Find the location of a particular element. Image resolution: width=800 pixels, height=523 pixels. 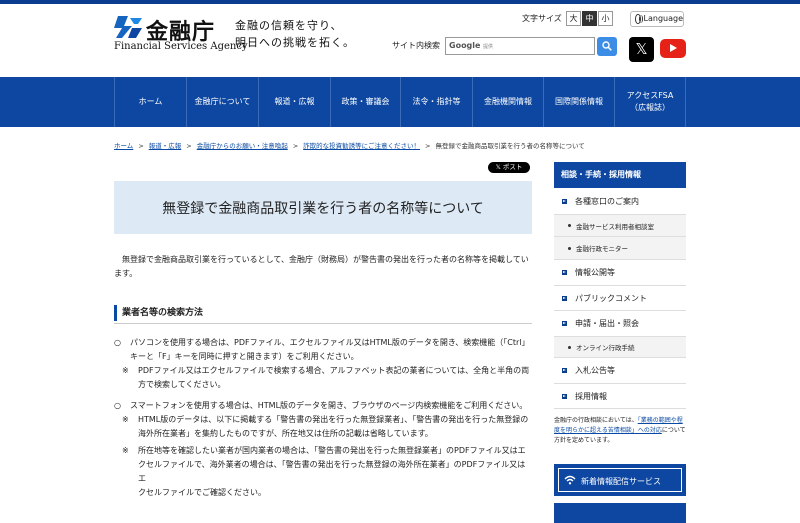

nav-item-institutions: 金融機関情報 is located at coordinates (507, 102).